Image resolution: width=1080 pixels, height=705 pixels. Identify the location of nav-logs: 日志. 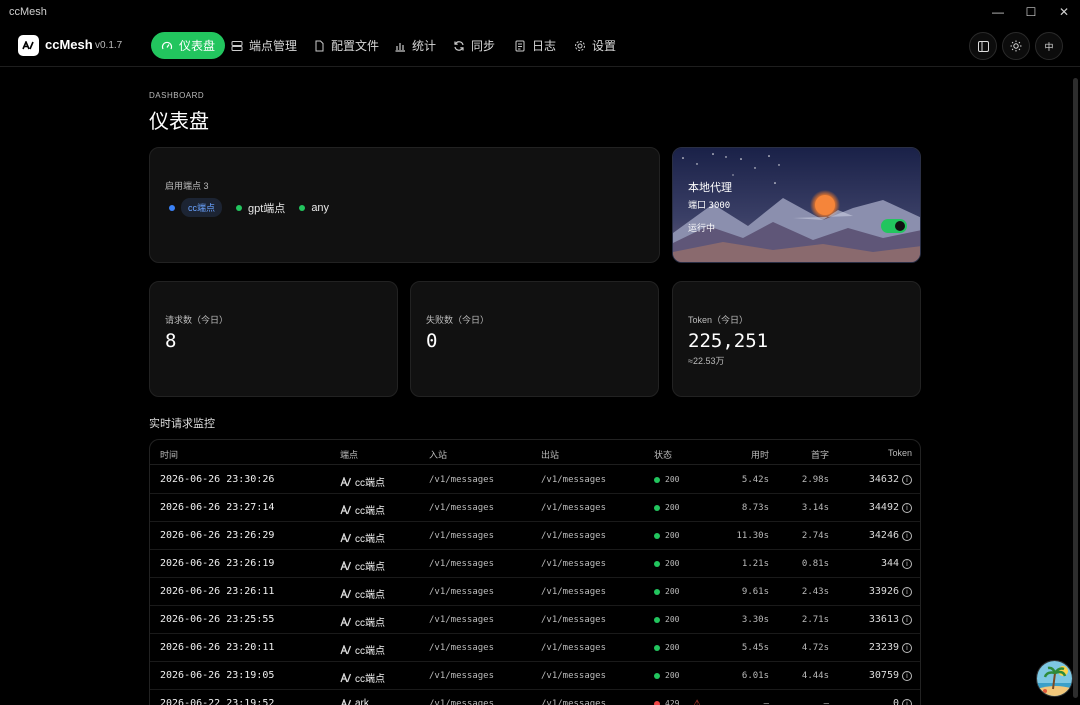
(535, 45).